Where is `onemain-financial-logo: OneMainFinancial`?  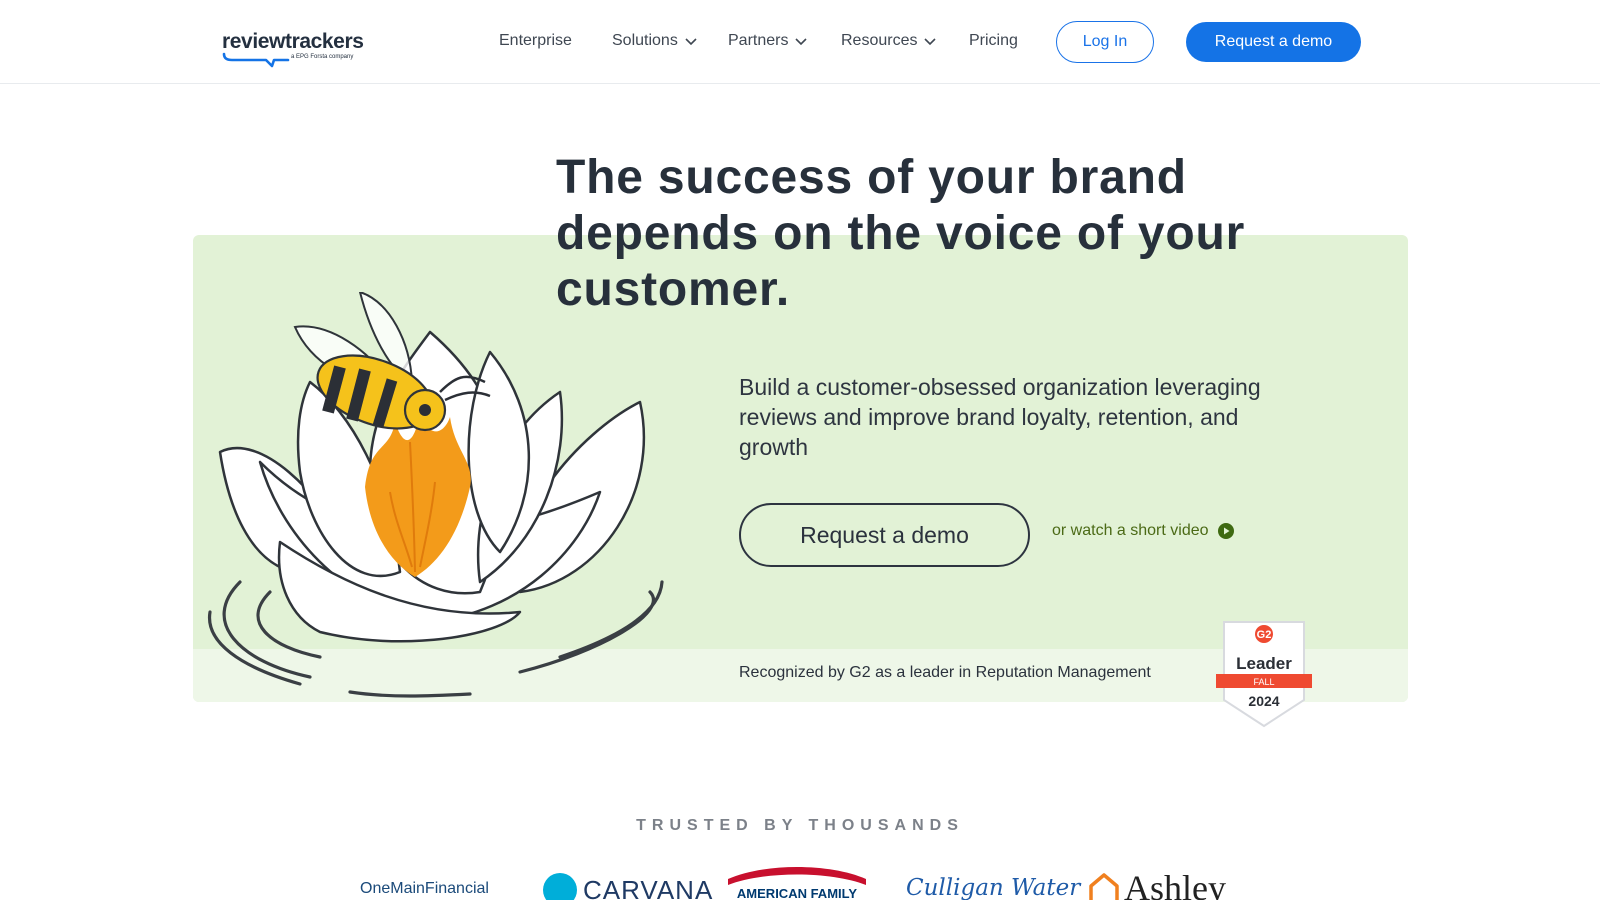
onemain-financial-logo: OneMainFinancial is located at coordinates (424, 889).